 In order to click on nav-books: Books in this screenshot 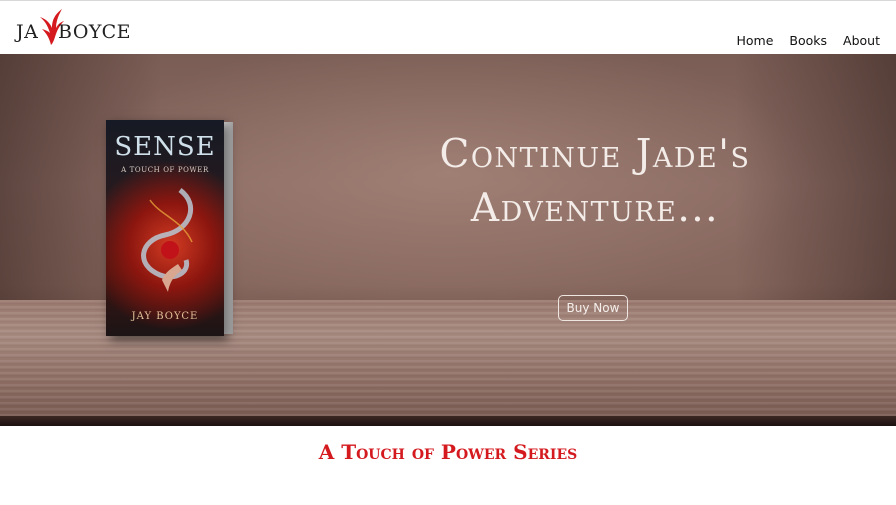, I will do `click(808, 40)`.